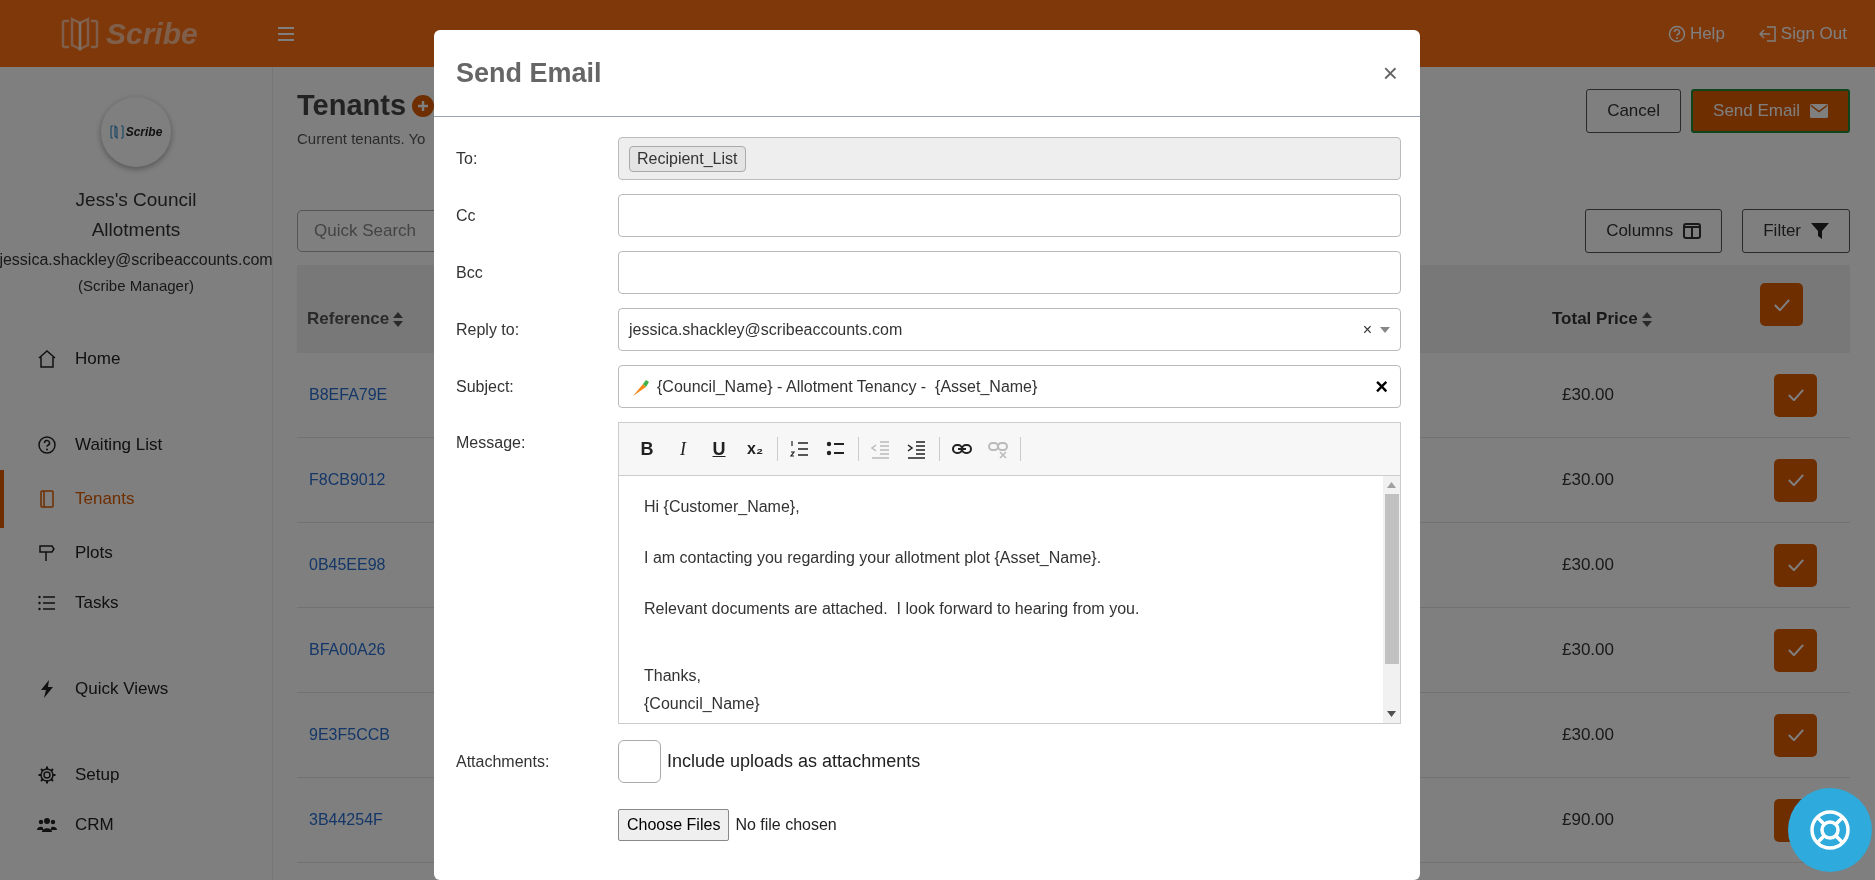 The width and height of the screenshot is (1875, 880). What do you see at coordinates (529, 73) in the screenshot?
I see `modal-title: Send Email` at bounding box center [529, 73].